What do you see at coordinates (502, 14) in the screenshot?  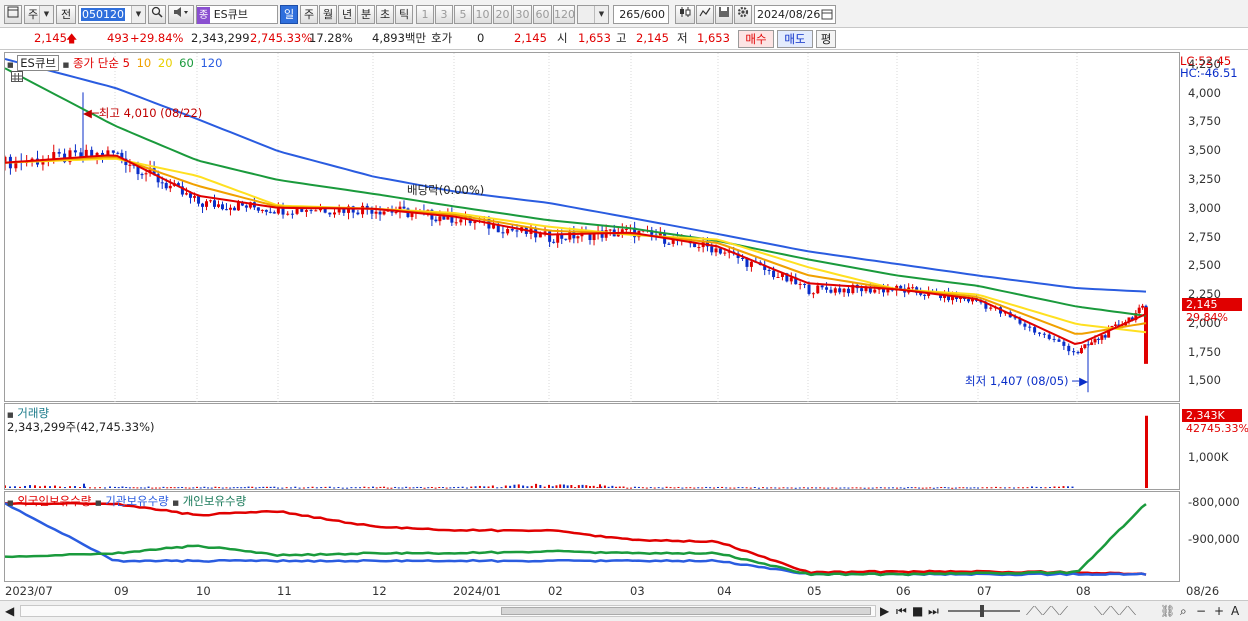 I see `interval-20-button: 20` at bounding box center [502, 14].